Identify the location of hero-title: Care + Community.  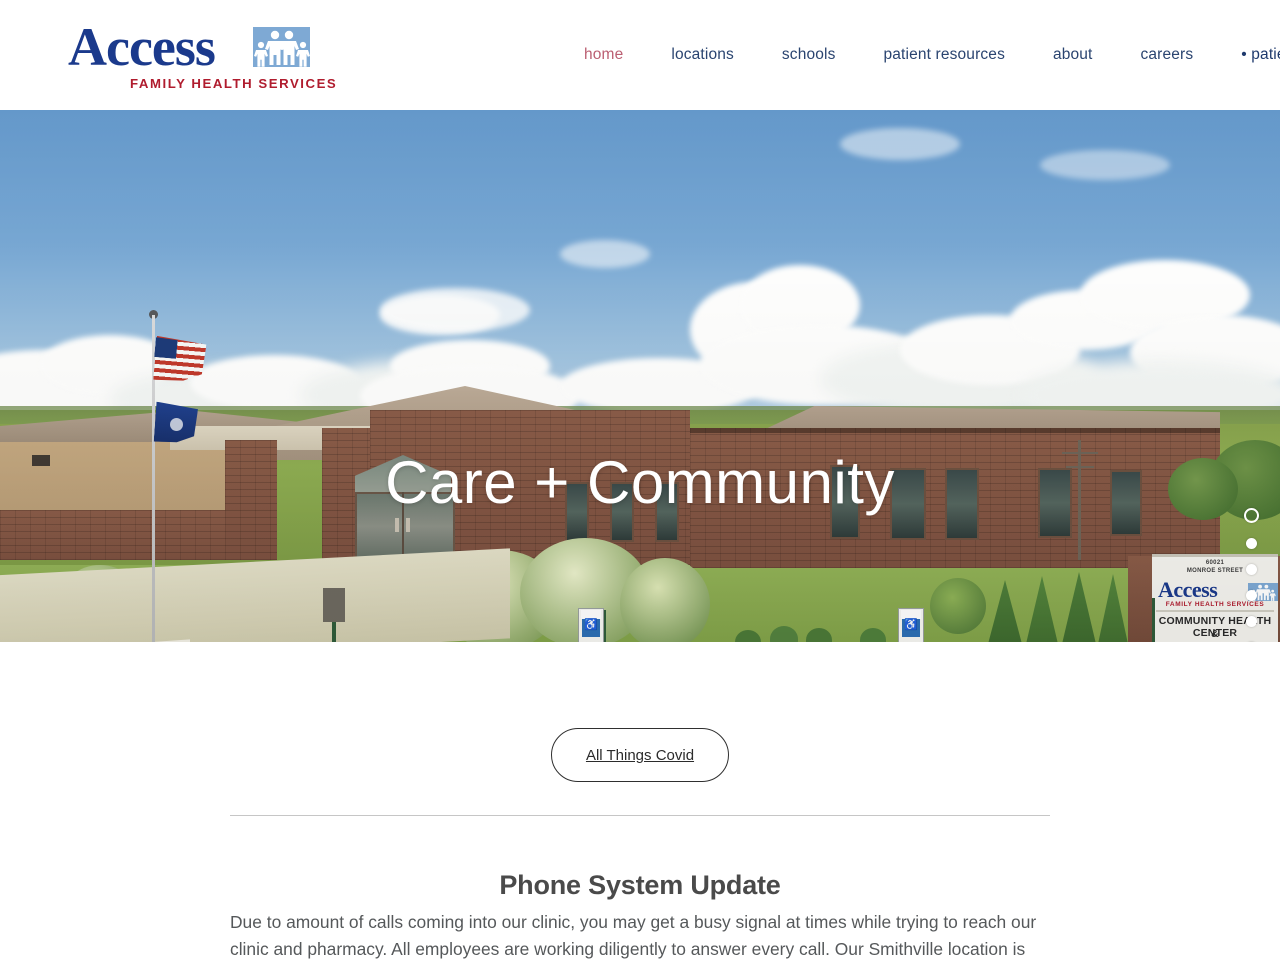
(640, 482).